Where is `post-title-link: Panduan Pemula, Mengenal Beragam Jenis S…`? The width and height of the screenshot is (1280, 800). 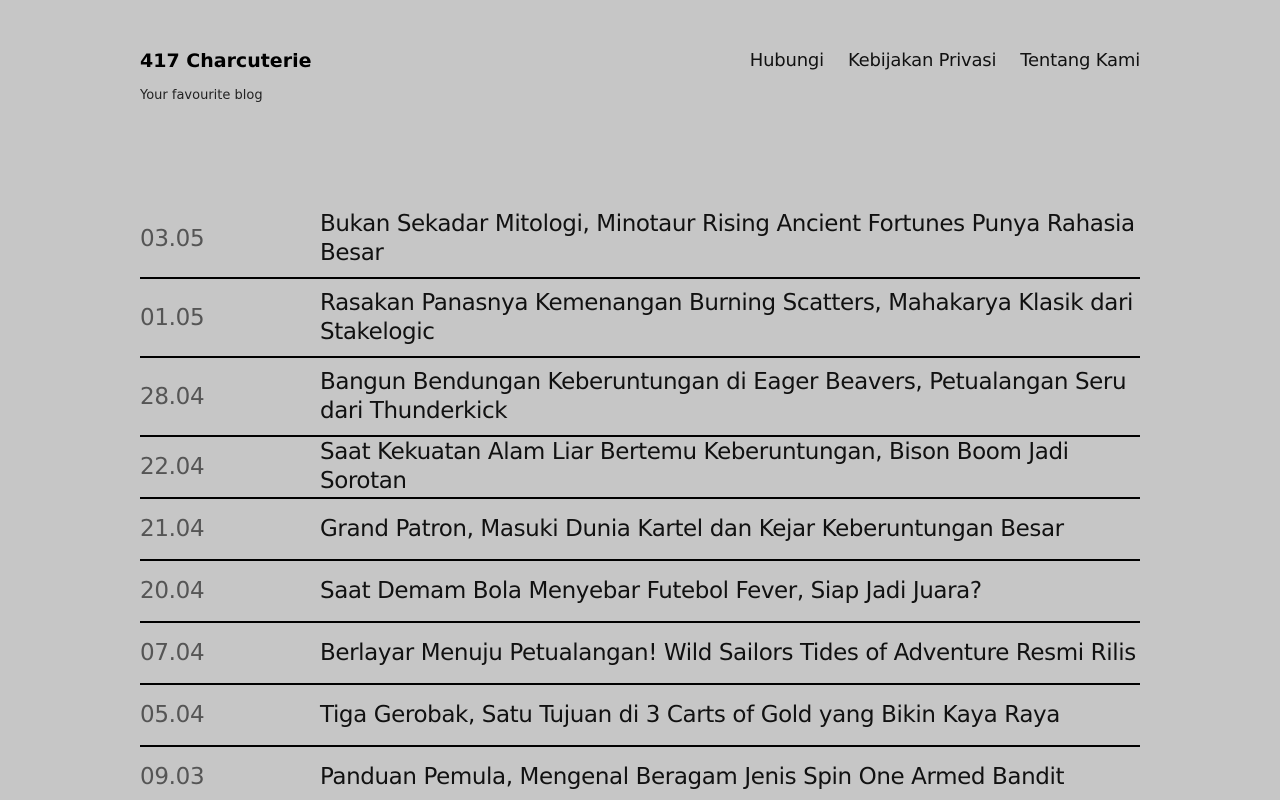 post-title-link: Panduan Pemula, Mengenal Beragam Jenis S… is located at coordinates (730, 777).